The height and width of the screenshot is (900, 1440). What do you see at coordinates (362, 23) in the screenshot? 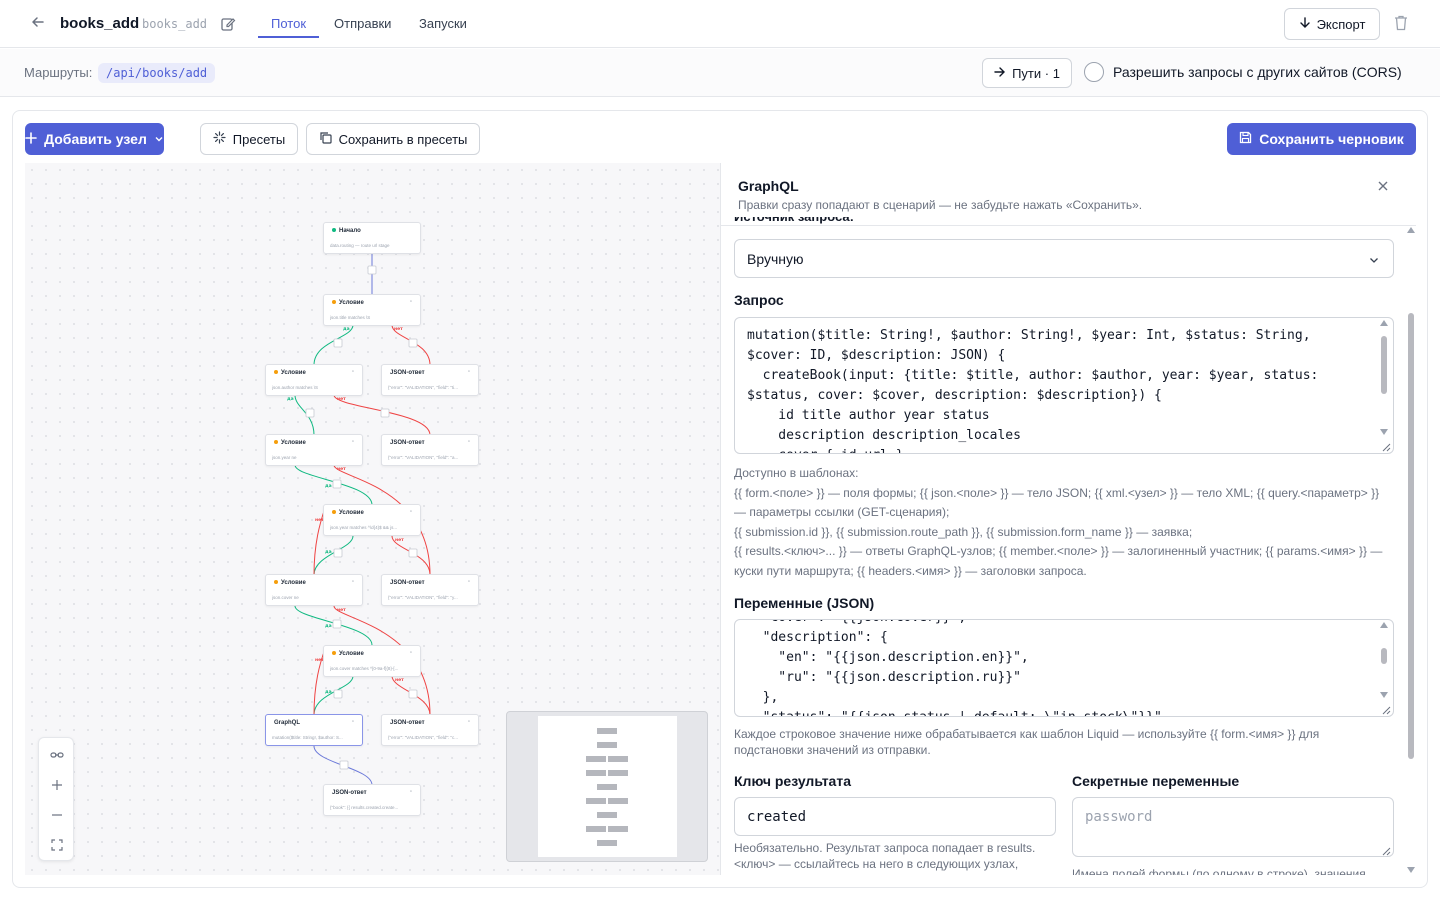
I see `tab-submissions: Отправки` at bounding box center [362, 23].